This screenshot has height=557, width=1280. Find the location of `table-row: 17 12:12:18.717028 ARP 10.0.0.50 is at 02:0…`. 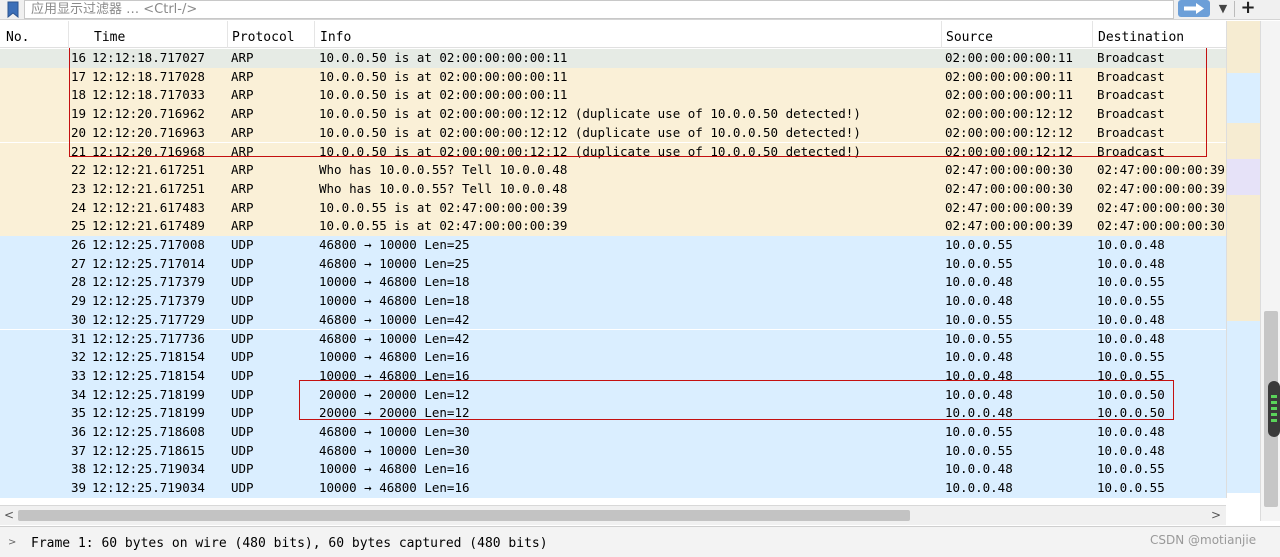

table-row: 17 12:12:18.717028 ARP 10.0.0.50 is at 02:0… is located at coordinates (613, 77).